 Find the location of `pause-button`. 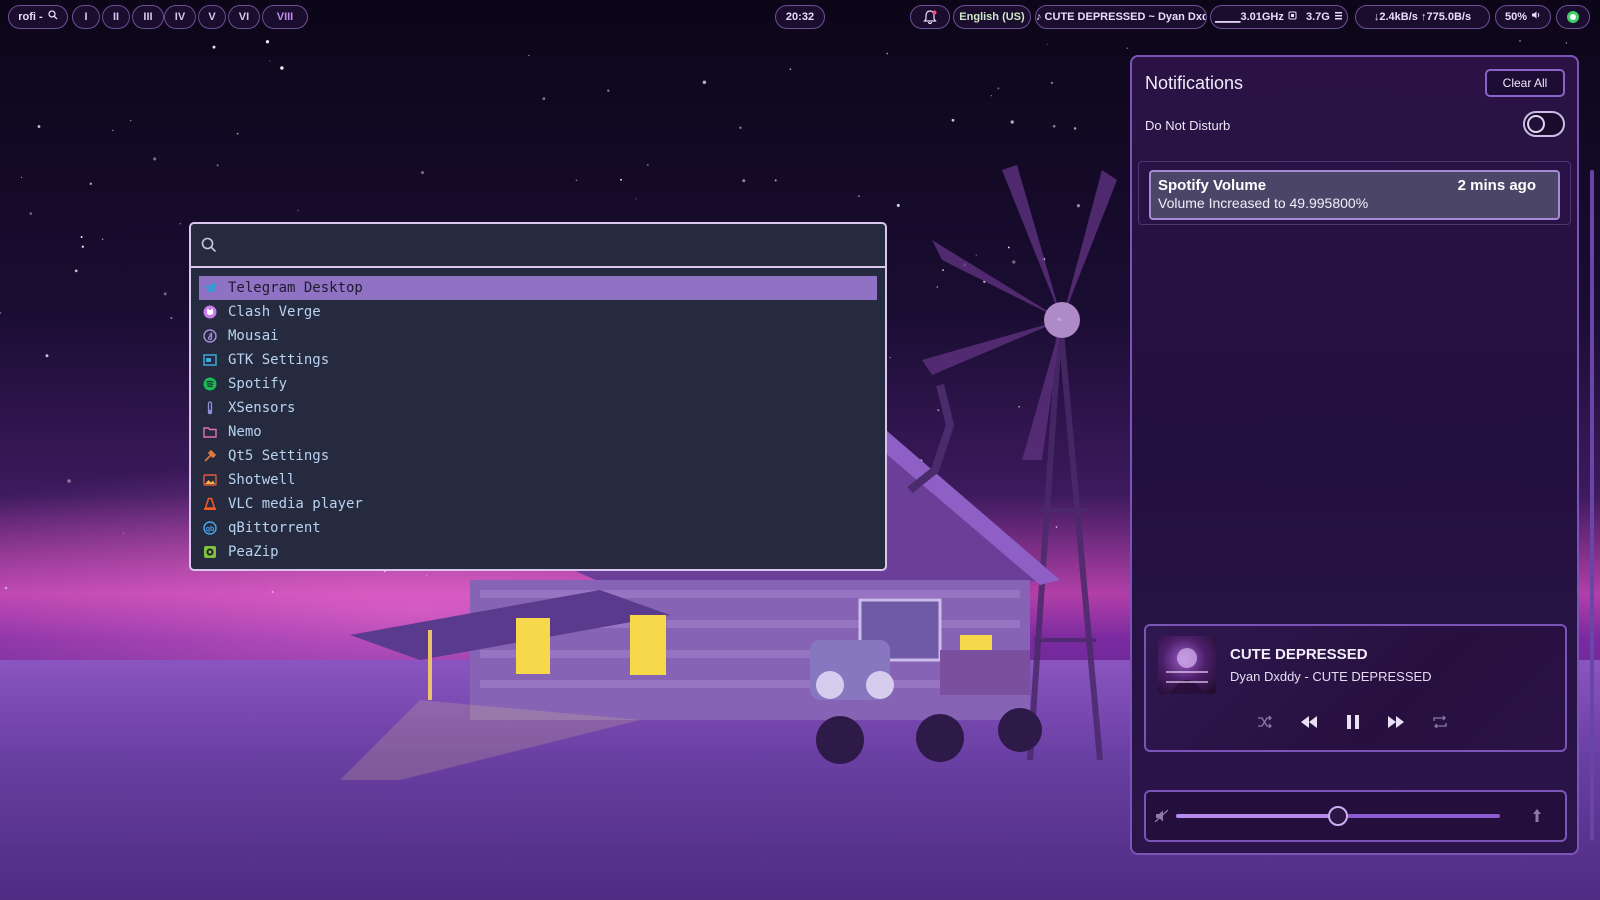

pause-button is located at coordinates (1353, 722).